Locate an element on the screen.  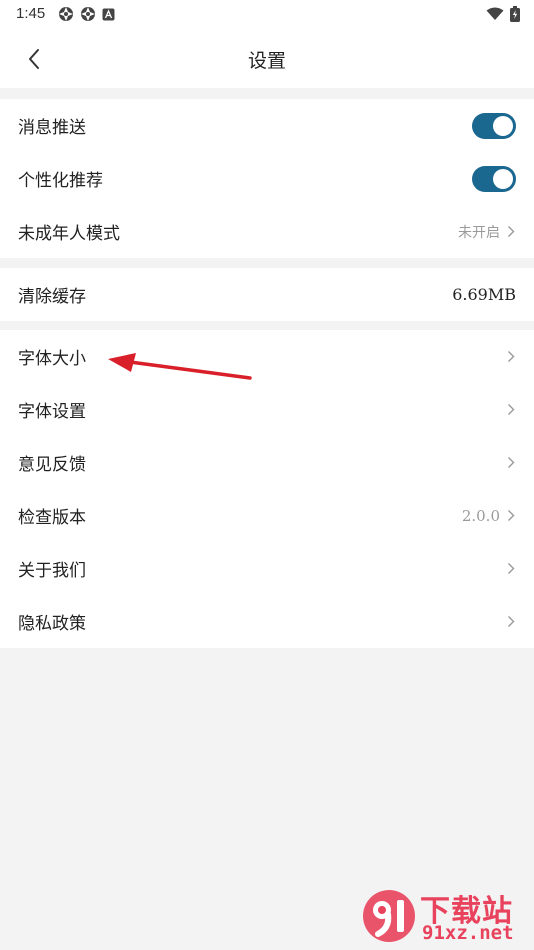
setting-row-push-notifications: 消息推送 is located at coordinates (267, 125).